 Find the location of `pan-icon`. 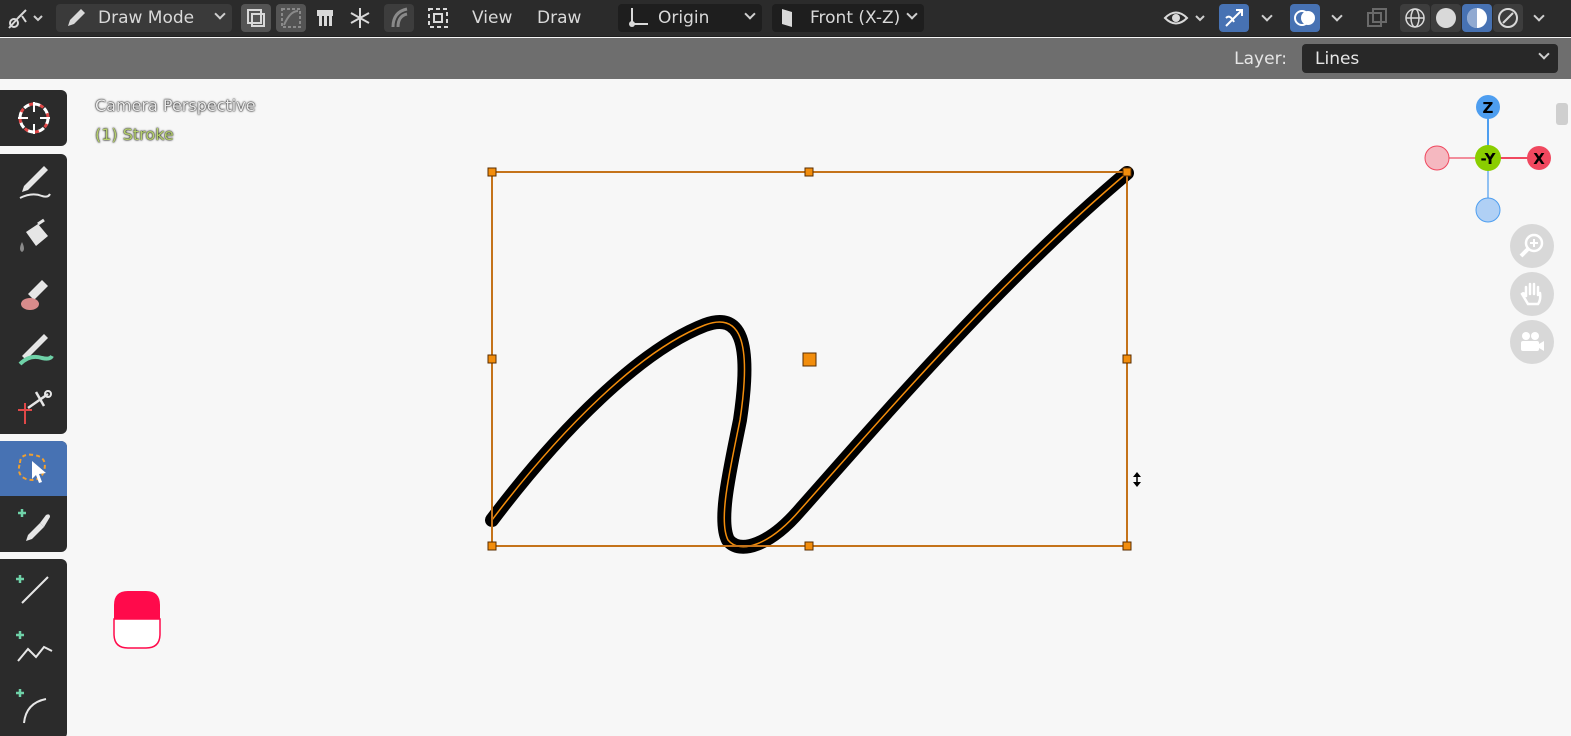

pan-icon is located at coordinates (1531, 294).